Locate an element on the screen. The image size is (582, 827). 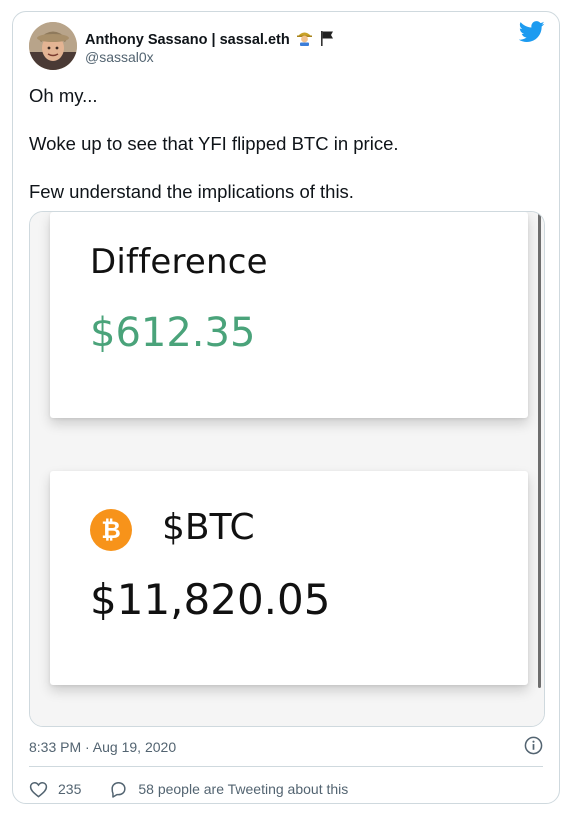
speech-bubble-icon is located at coordinates (118, 789).